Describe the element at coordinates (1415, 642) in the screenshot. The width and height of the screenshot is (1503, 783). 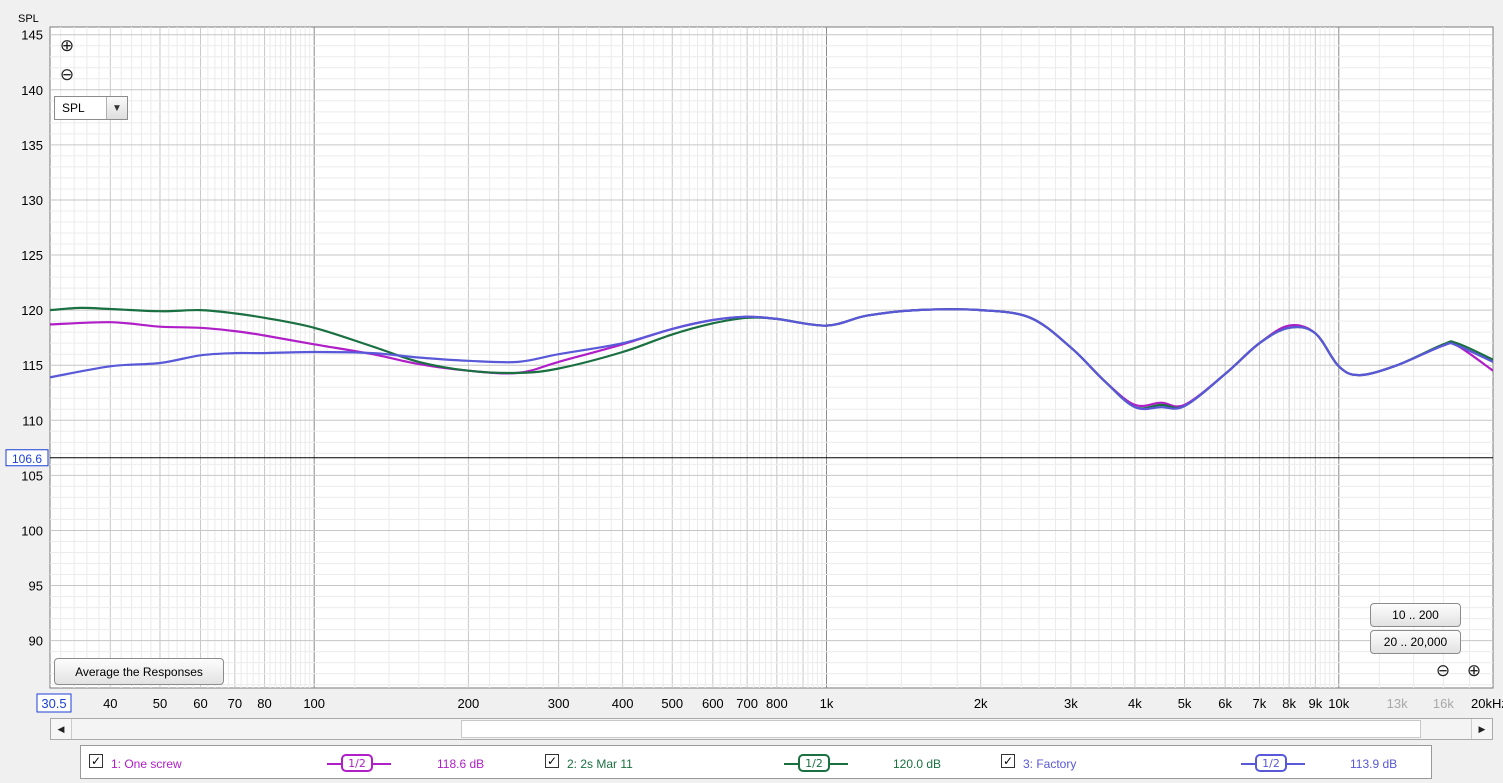
I see `range-20-20000-button: 20 .. 20,000` at that location.